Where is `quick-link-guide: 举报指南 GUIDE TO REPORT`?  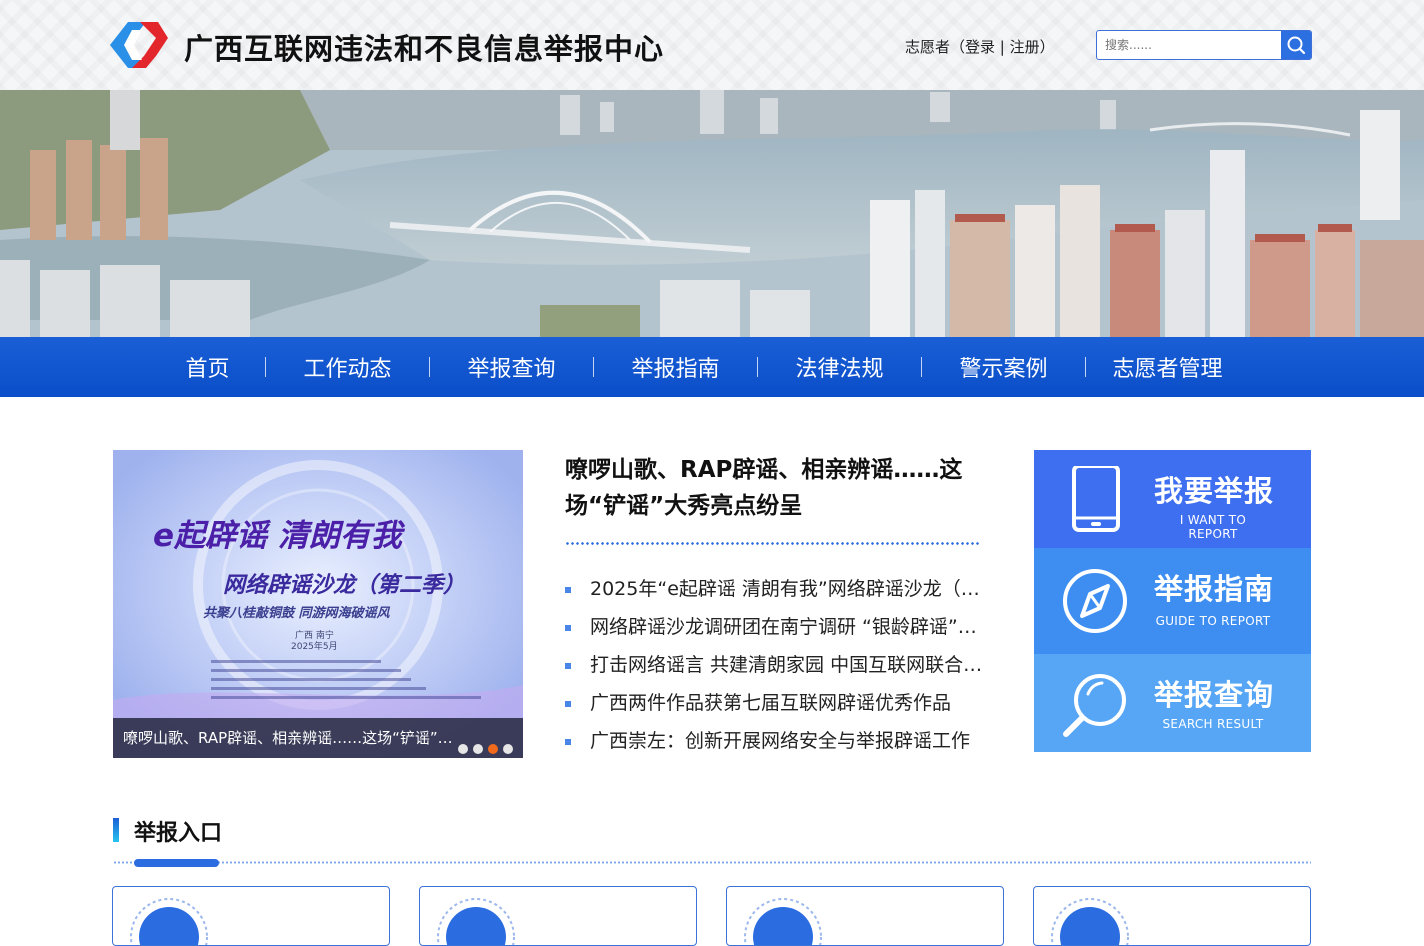 quick-link-guide: 举报指南 GUIDE TO REPORT is located at coordinates (1172, 601).